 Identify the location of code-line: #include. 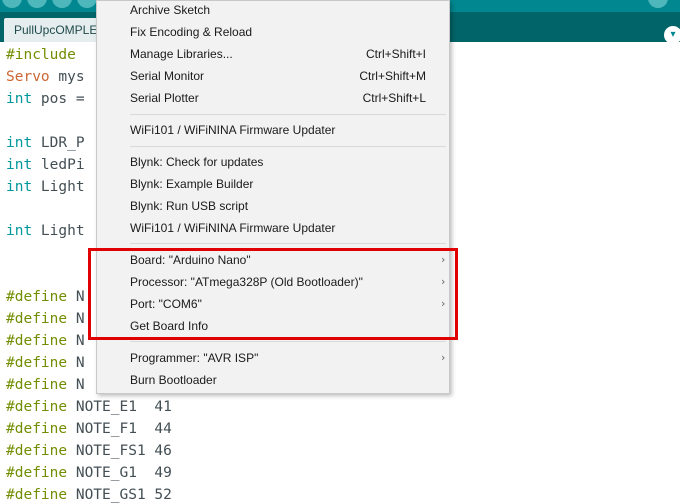
(41, 55).